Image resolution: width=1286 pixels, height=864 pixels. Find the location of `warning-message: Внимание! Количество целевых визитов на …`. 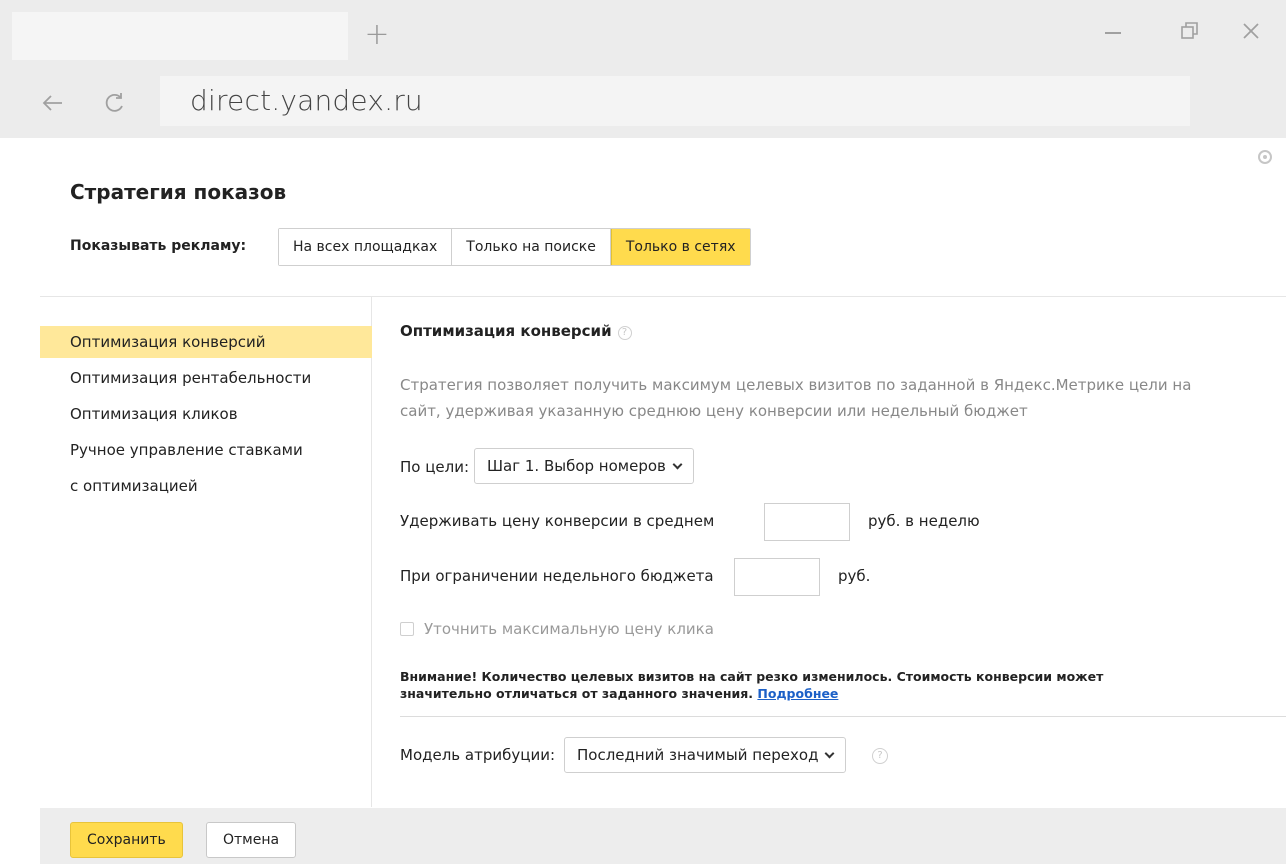

warning-message: Внимание! Количество целевых визитов на … is located at coordinates (790, 685).